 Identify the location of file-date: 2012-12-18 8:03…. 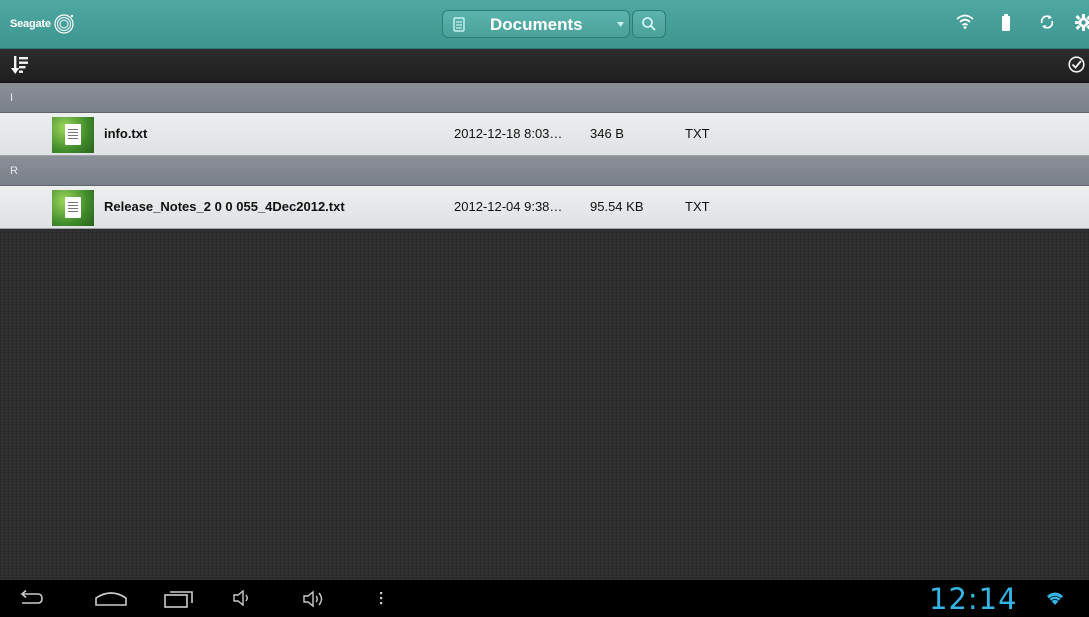
(508, 133).